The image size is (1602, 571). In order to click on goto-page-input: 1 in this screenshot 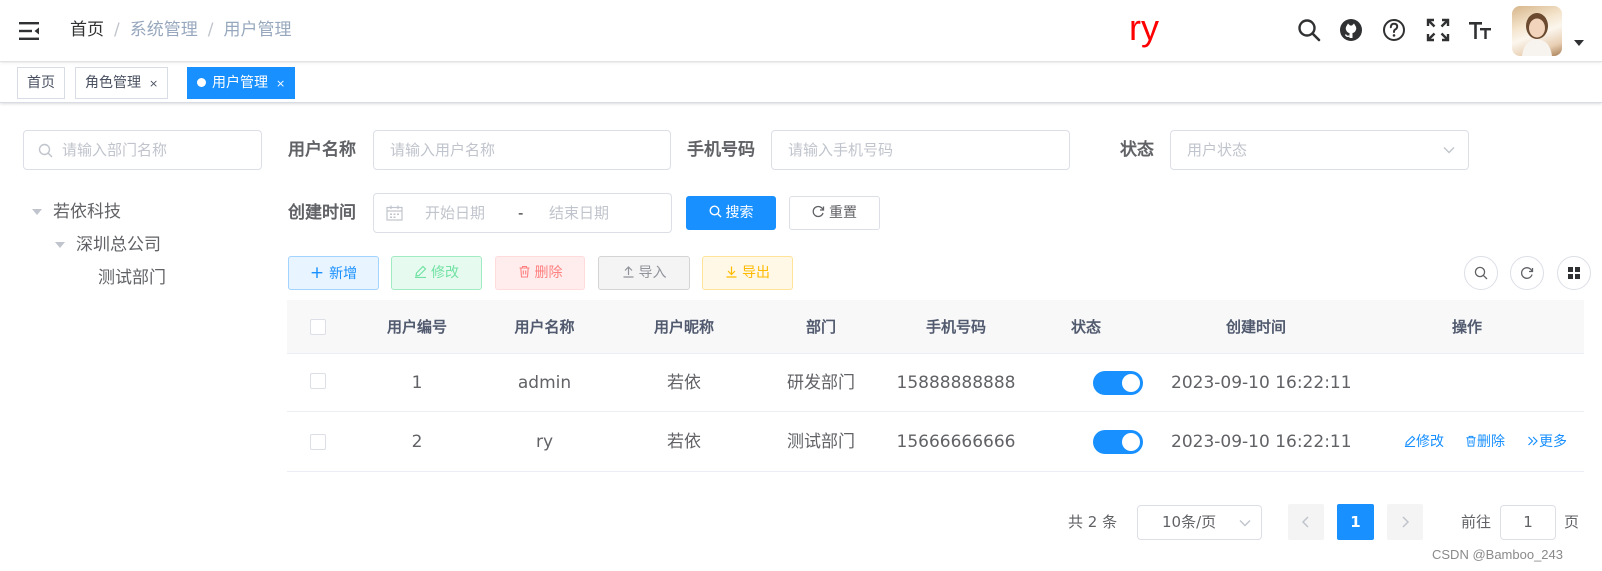, I will do `click(1528, 522)`.